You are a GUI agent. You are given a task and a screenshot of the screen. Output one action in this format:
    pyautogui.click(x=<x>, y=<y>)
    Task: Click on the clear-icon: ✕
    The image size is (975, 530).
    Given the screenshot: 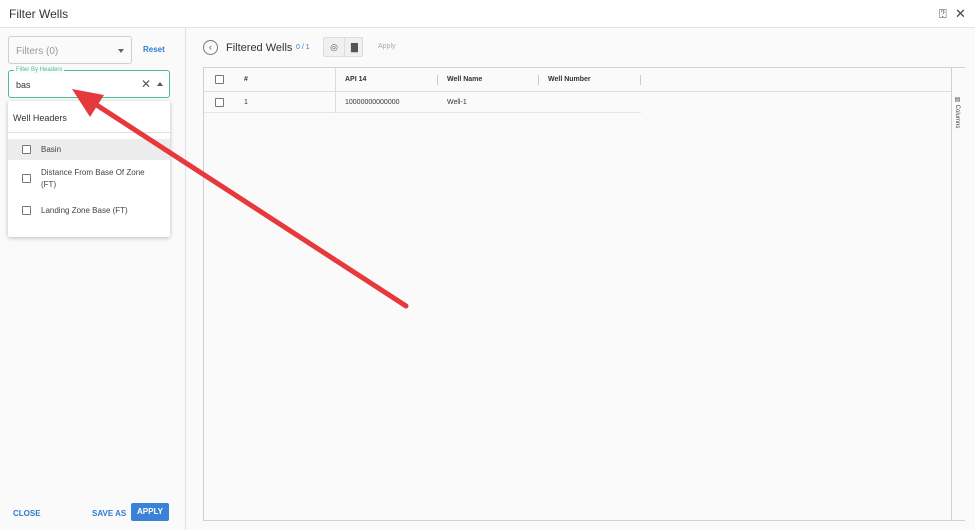 What is the action you would take?
    pyautogui.click(x=146, y=84)
    